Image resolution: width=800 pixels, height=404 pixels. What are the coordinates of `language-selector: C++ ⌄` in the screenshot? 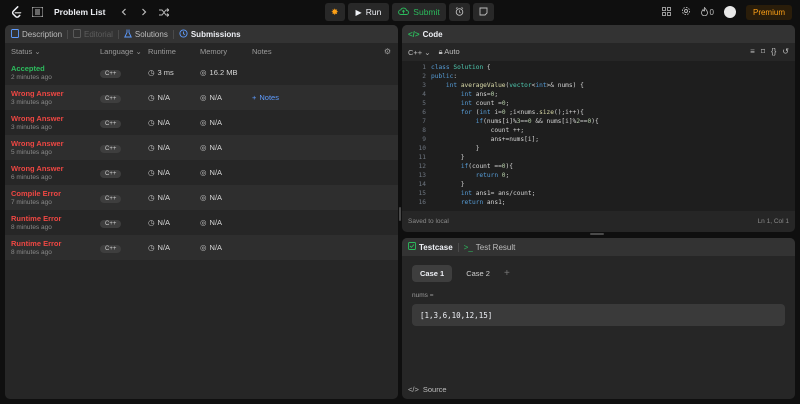 It's located at (419, 52).